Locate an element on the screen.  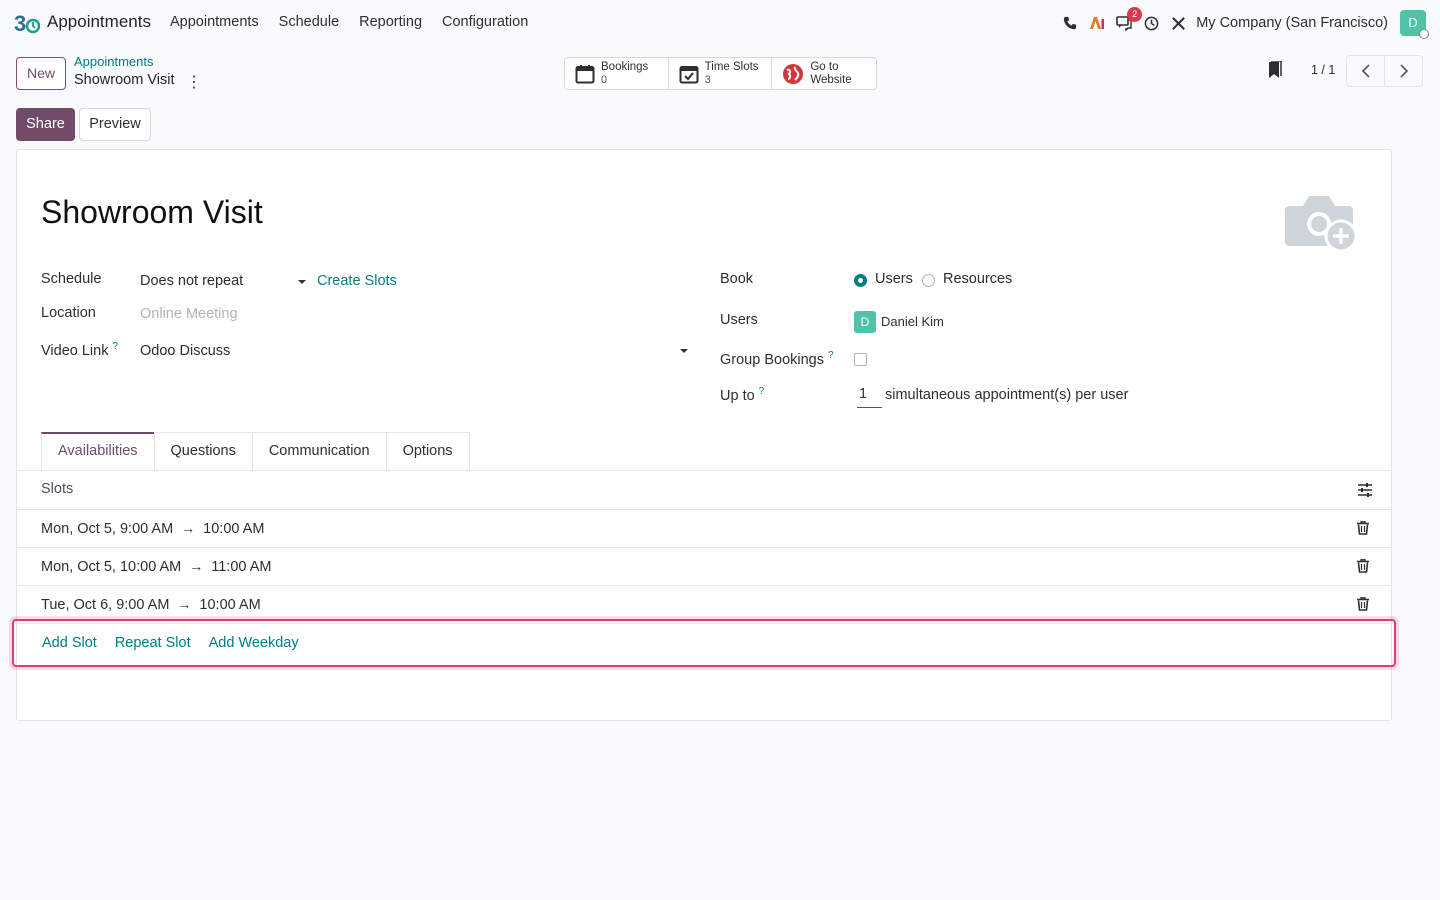
slot-row: Mon, Oct 5, 10:00 AM → 11:00 AM is located at coordinates (704, 567).